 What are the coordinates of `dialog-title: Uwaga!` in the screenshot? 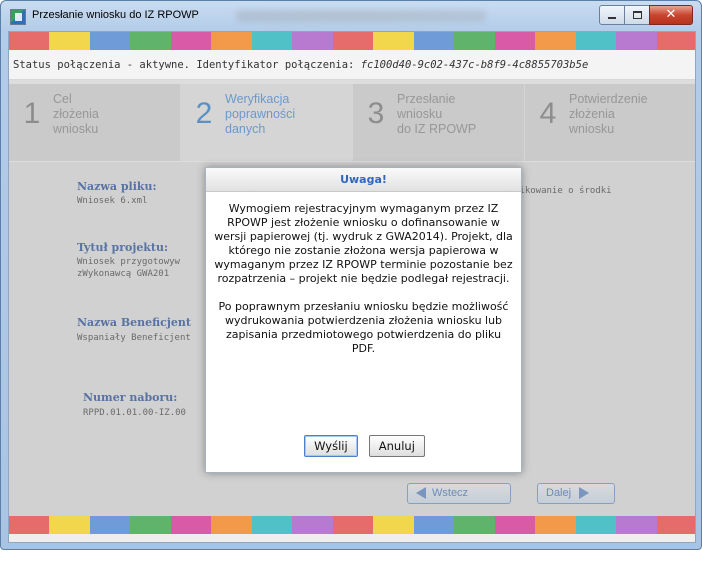 It's located at (363, 180).